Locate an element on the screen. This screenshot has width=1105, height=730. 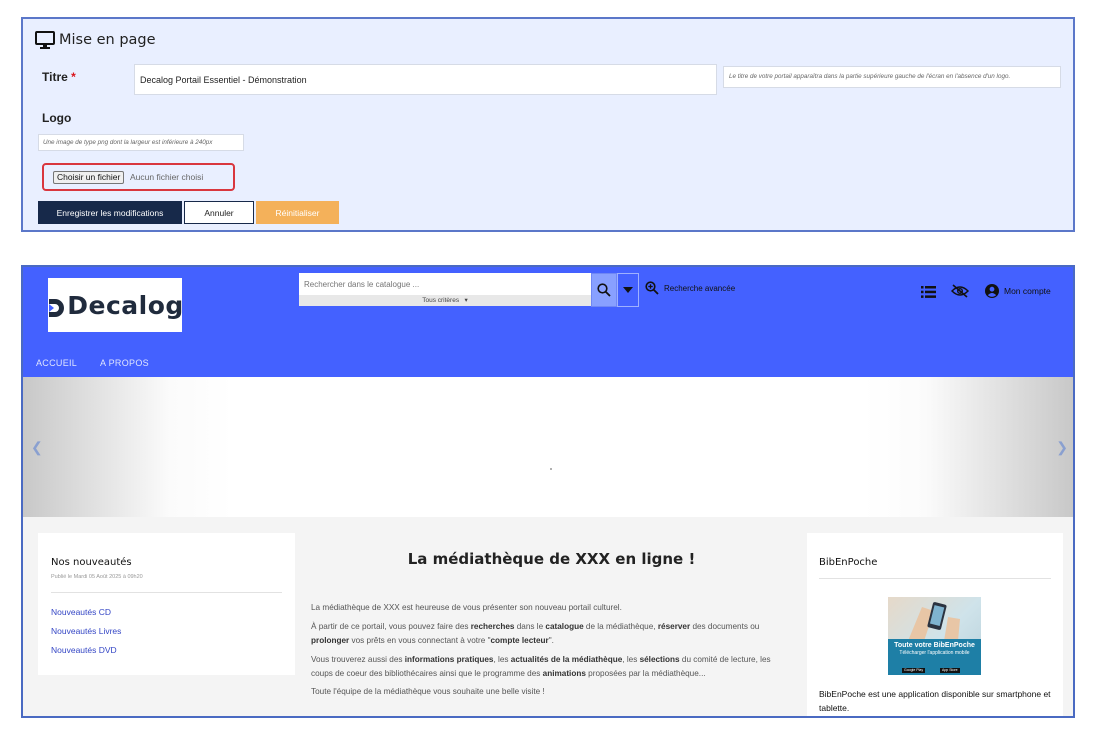
file-status: Aucun fichier choisi is located at coordinates (167, 177).